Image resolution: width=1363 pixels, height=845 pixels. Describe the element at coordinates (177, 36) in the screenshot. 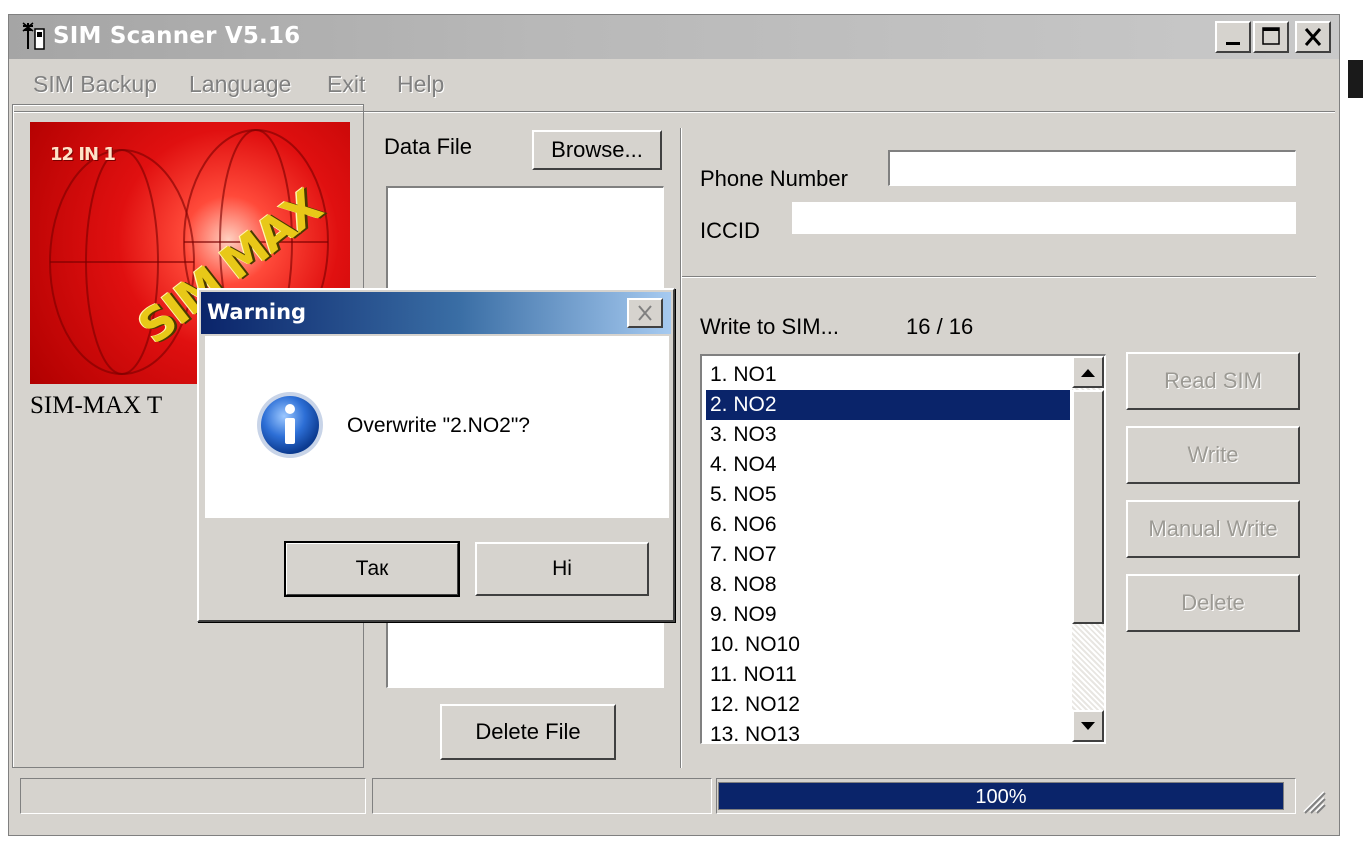

I see `window-title: SIM Scanner V5.16` at that location.